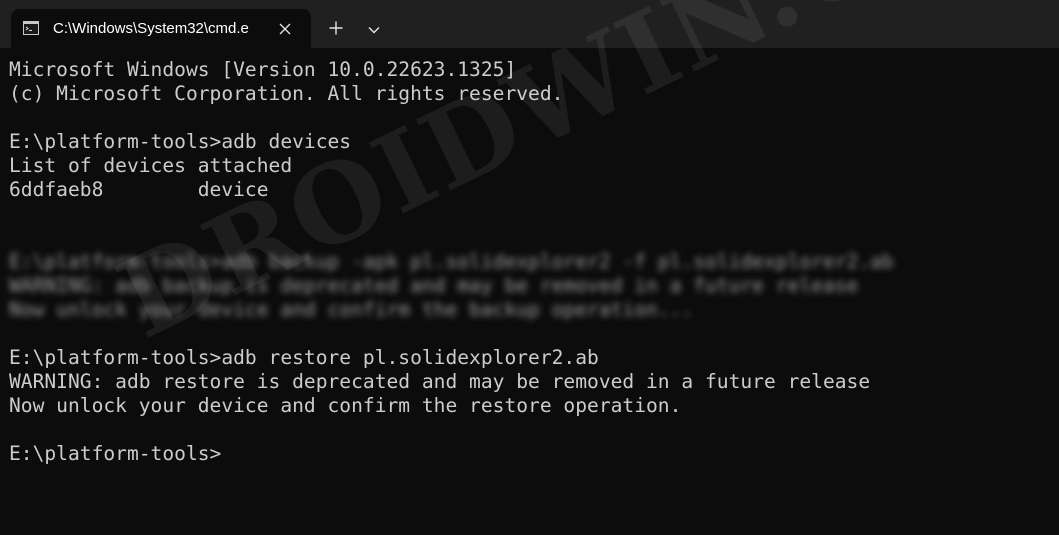 The height and width of the screenshot is (535, 1059). What do you see at coordinates (139, 189) in the screenshot?
I see `console-line: 6ddfaeb8 device` at bounding box center [139, 189].